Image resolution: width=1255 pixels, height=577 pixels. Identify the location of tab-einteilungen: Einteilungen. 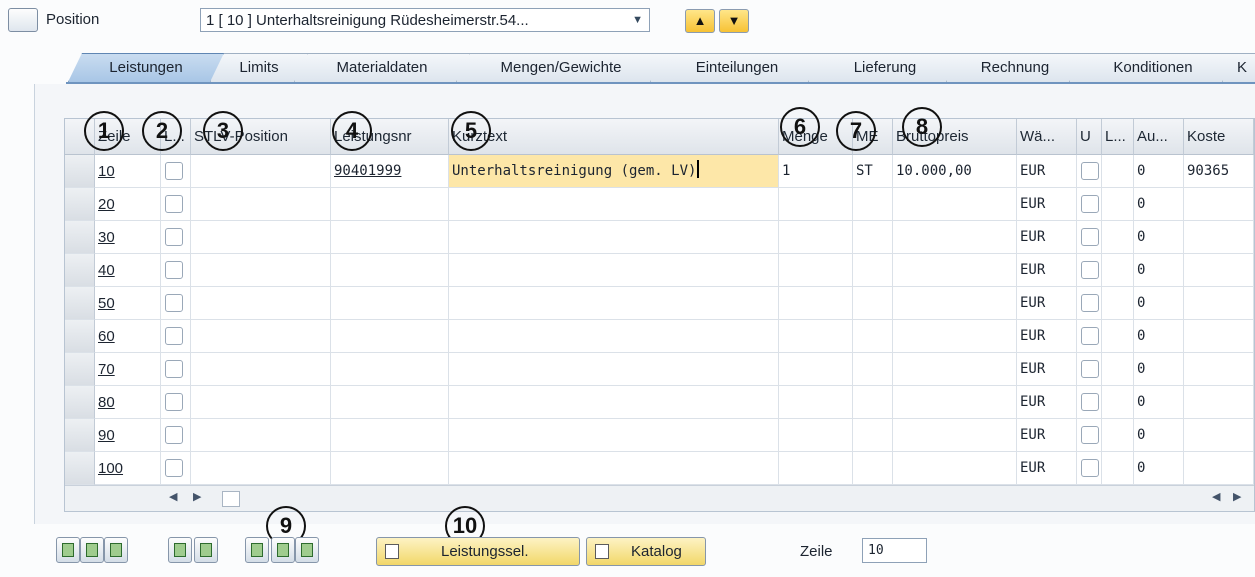
(737, 67).